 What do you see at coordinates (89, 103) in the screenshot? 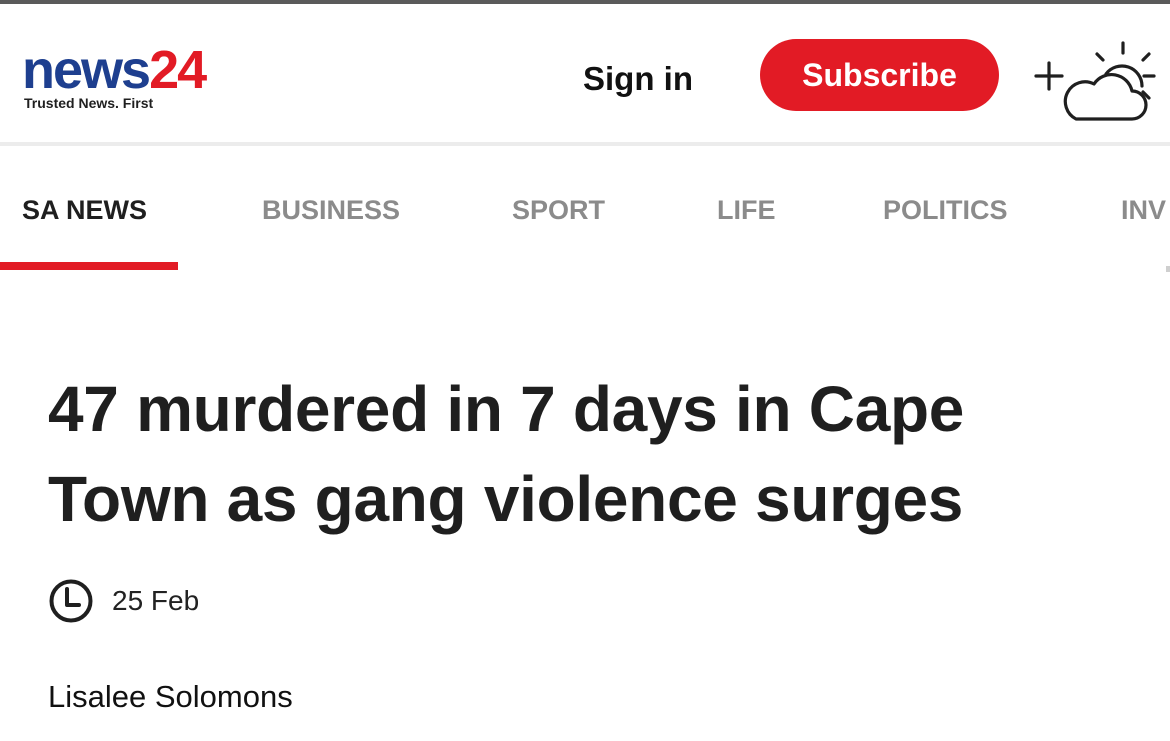
I see `logo-tagline: Trusted News. First` at bounding box center [89, 103].